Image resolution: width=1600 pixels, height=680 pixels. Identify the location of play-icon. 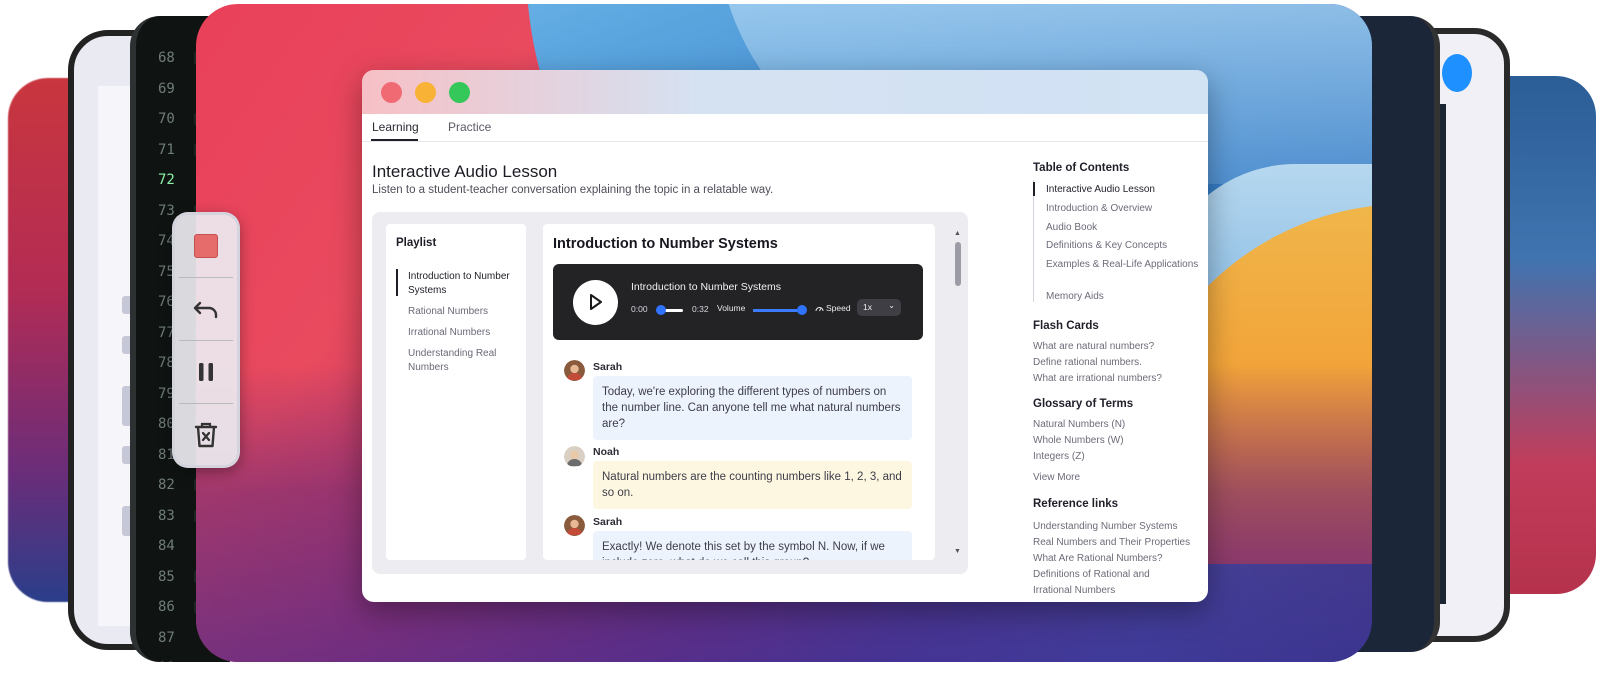
(596, 302).